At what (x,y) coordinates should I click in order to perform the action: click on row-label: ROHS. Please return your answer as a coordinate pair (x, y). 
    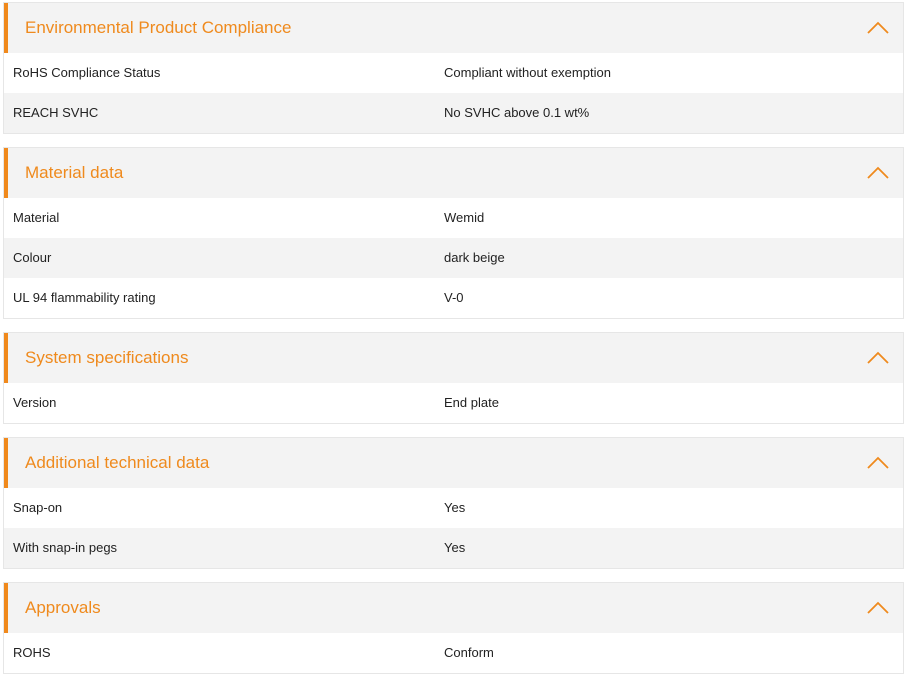
    Looking at the image, I should click on (32, 652).